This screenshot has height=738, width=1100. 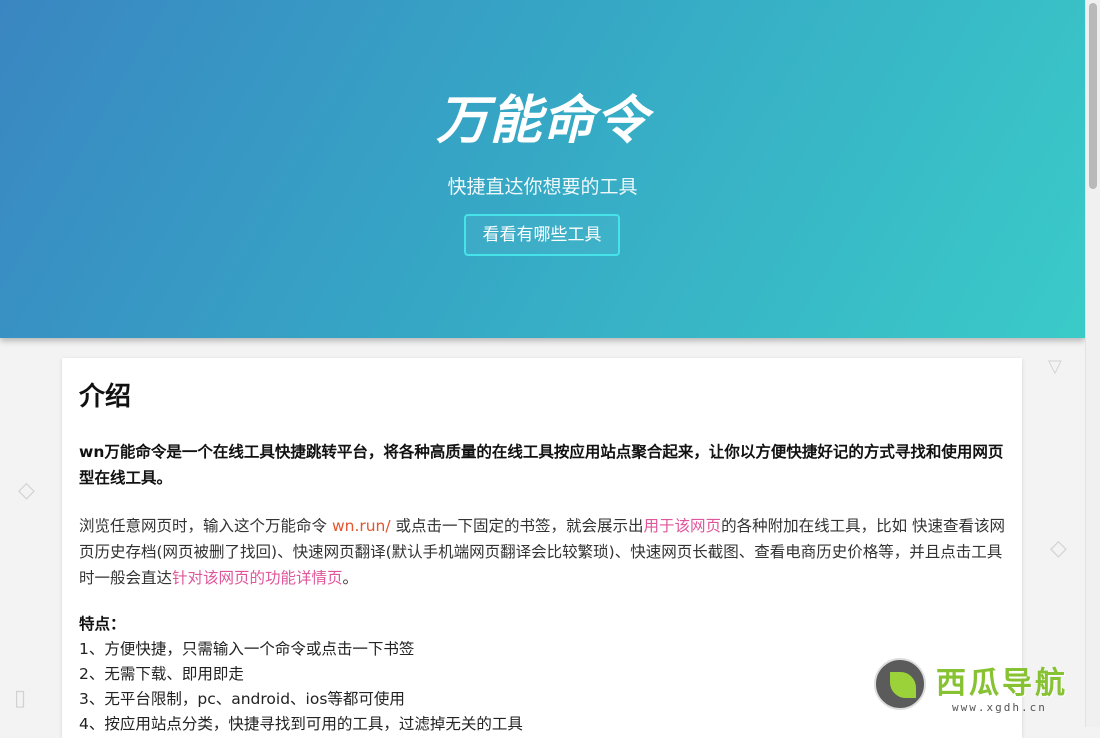 I want to click on diamond-decoration-icon-2: ◇, so click(x=1058, y=548).